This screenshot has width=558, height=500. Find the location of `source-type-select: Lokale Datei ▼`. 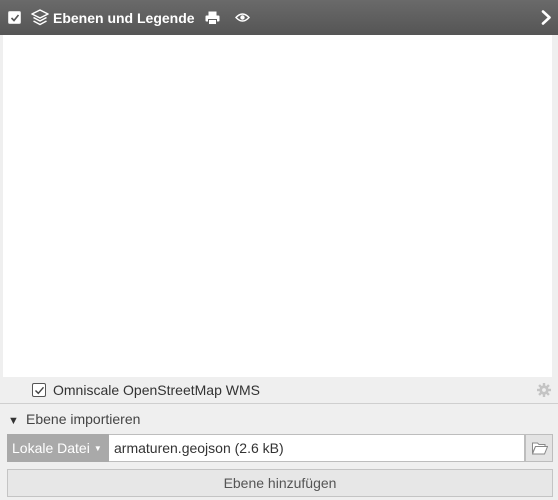

source-type-select: Lokale Datei ▼ is located at coordinates (58, 448).